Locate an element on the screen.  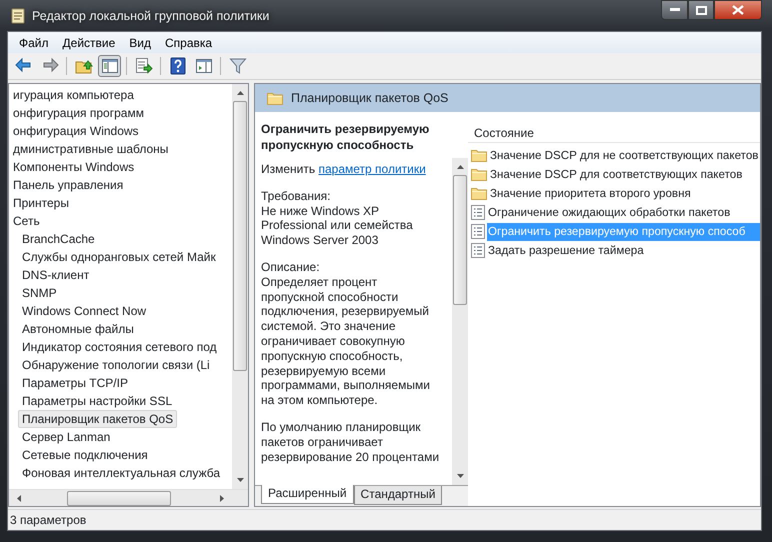
tree-item: Автономные файлы is located at coordinates (78, 329).